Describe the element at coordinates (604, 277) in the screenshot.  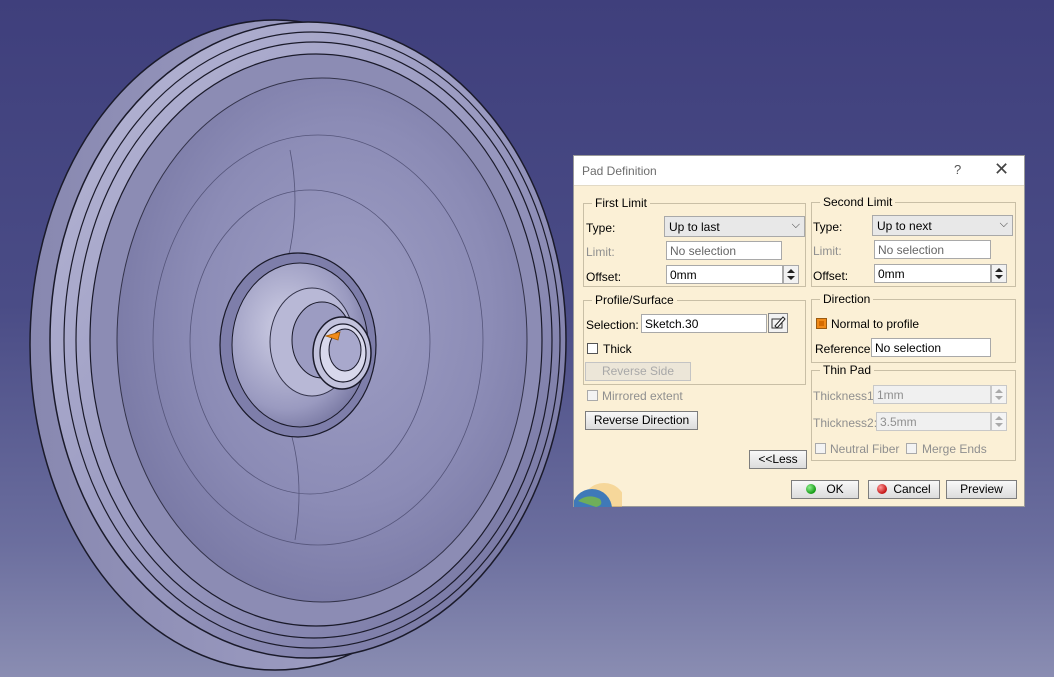
I see `first-offset-label: Offset:` at that location.